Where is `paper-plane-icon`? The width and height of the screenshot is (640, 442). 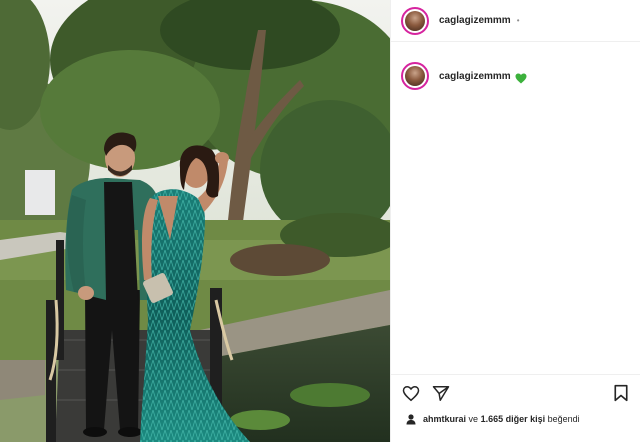 paper-plane-icon is located at coordinates (441, 393).